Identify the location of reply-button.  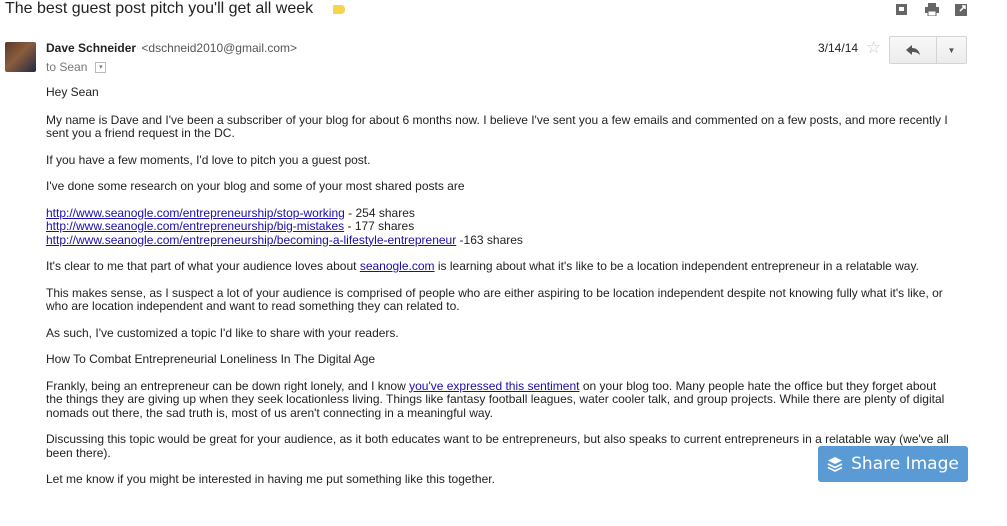
(913, 50).